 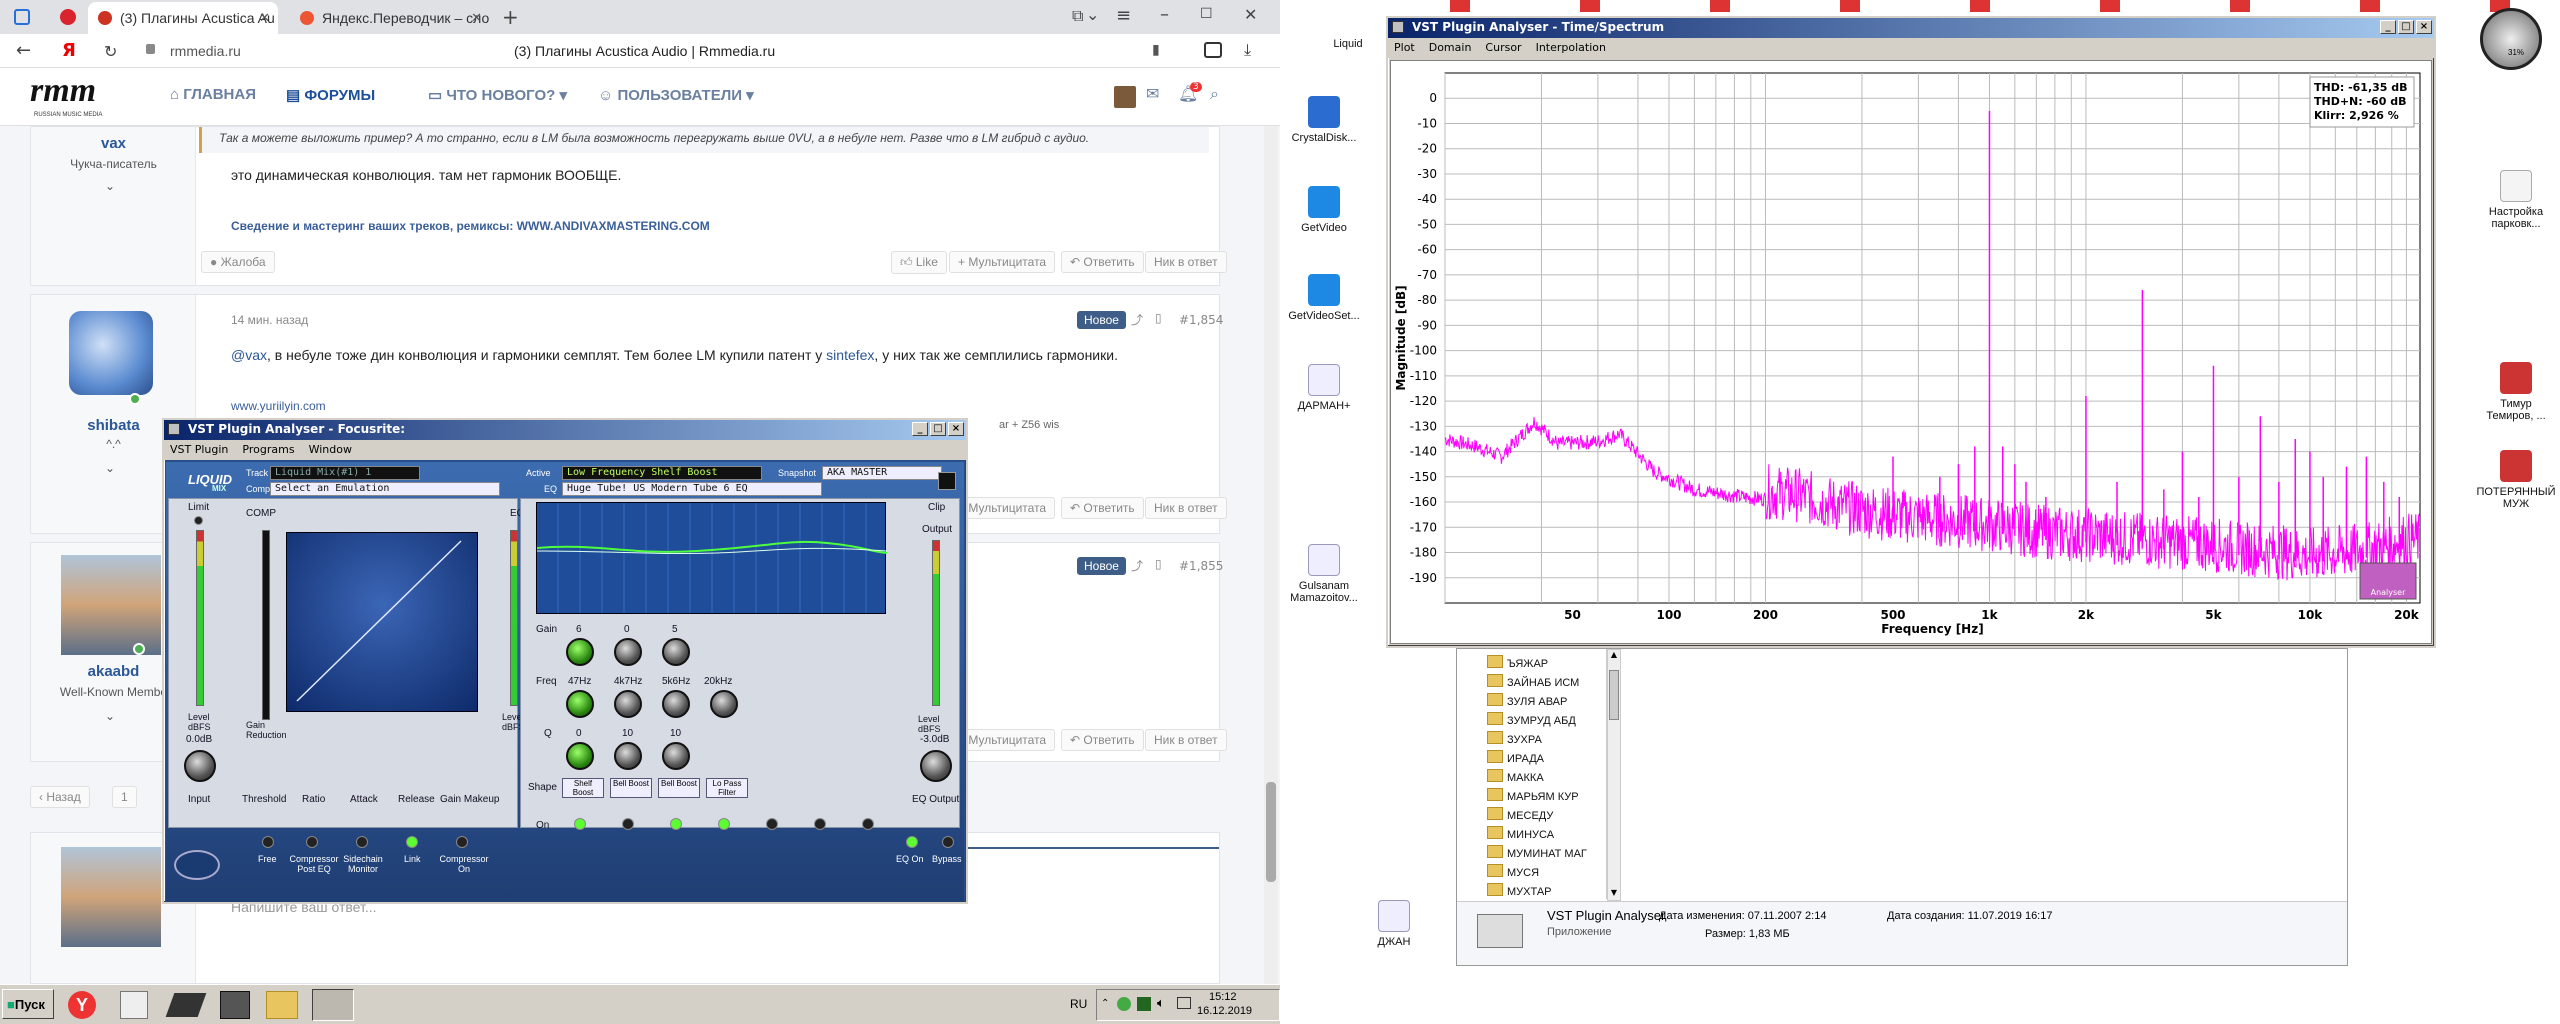 What do you see at coordinates (947, 481) in the screenshot?
I see `save-icon` at bounding box center [947, 481].